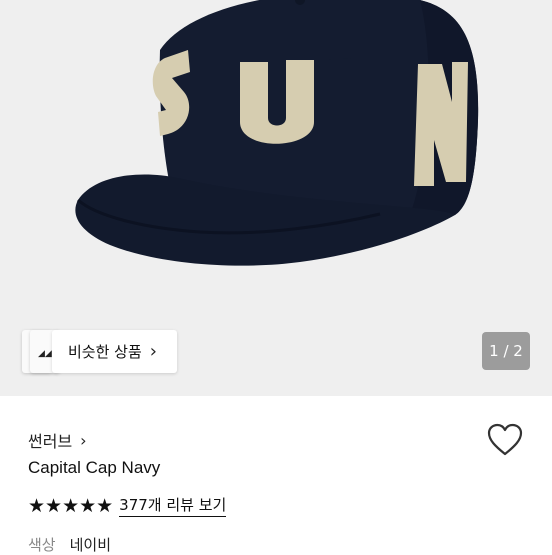 This screenshot has height=555, width=552. Describe the element at coordinates (50, 441) in the screenshot. I see `brand-name: 썬러브` at that location.